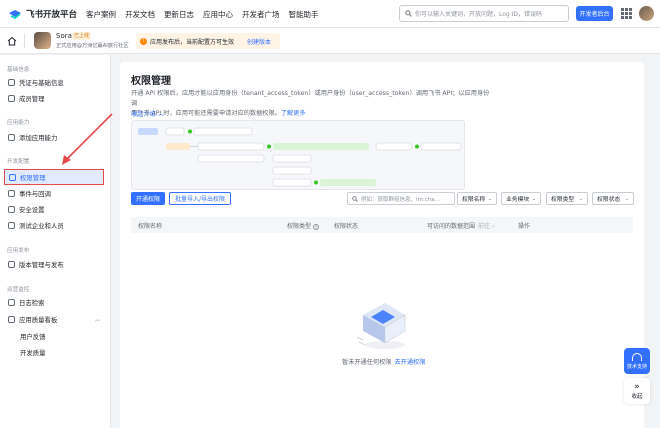 This screenshot has height=428, width=660. I want to click on brand-logo: 飞书开放平台, so click(42, 14).